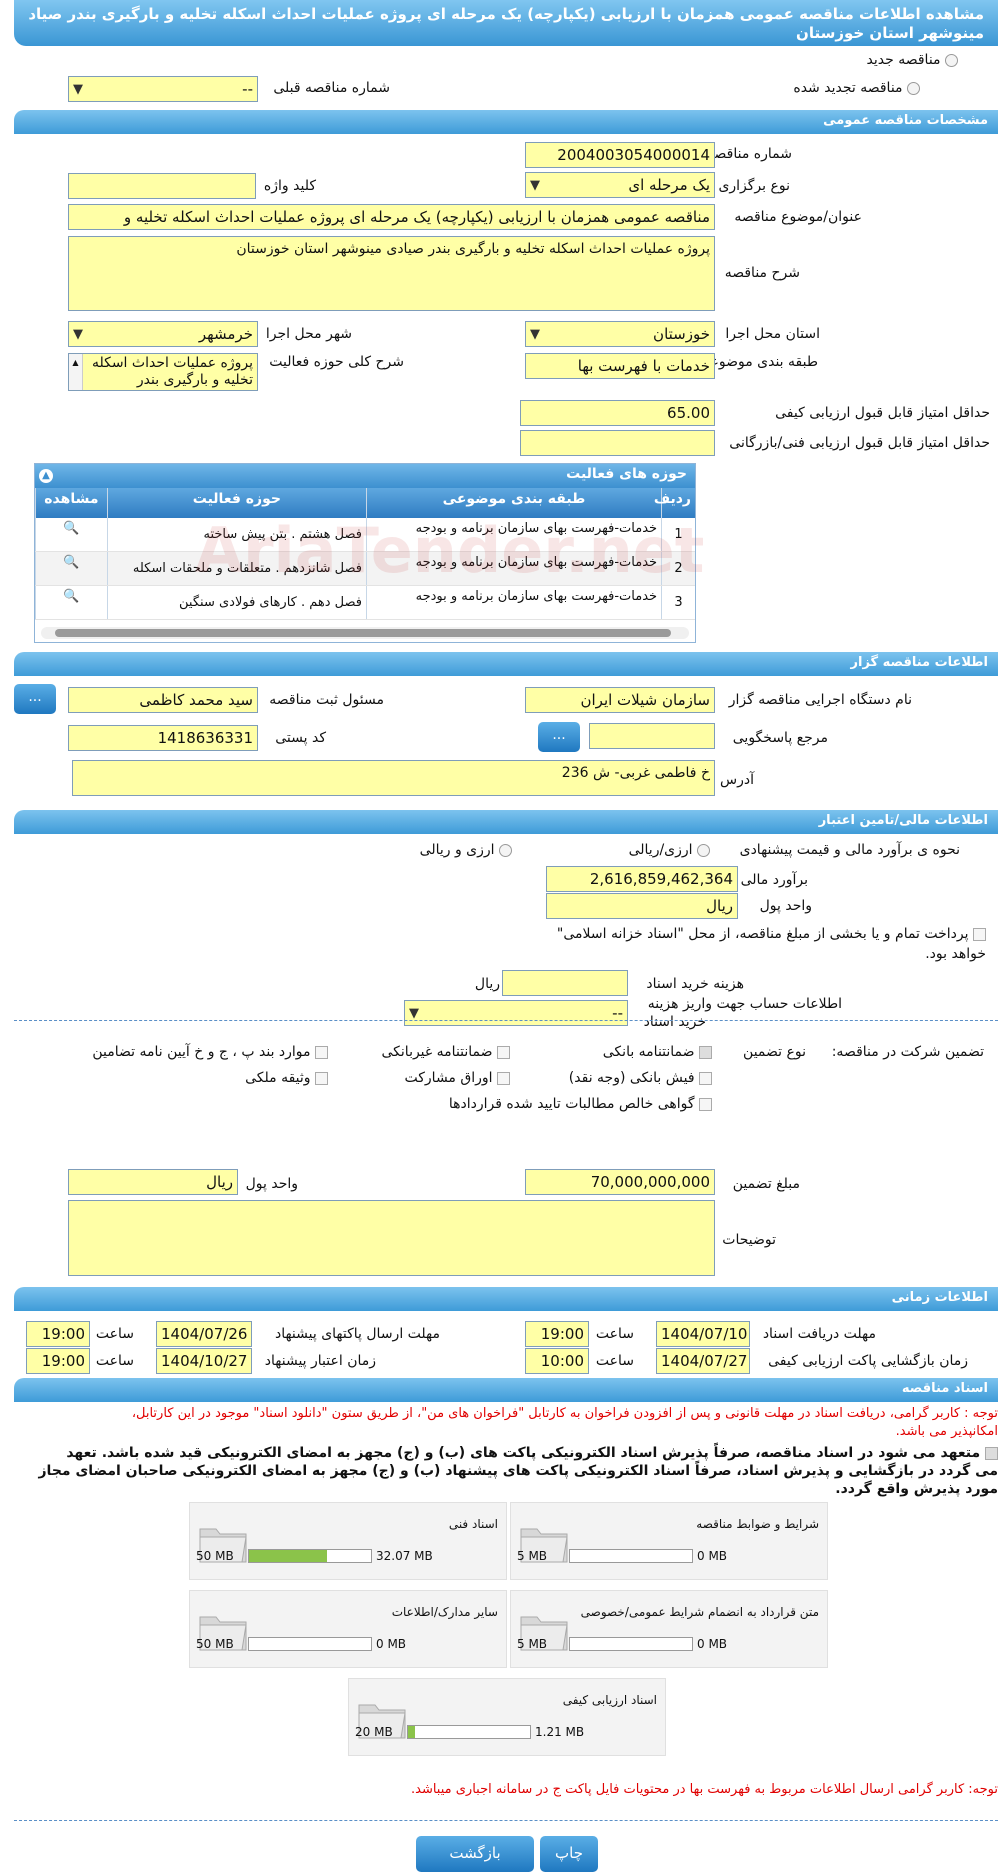  What do you see at coordinates (674, 1022) in the screenshot?
I see `account-label-2: خرید اسناد` at bounding box center [674, 1022].